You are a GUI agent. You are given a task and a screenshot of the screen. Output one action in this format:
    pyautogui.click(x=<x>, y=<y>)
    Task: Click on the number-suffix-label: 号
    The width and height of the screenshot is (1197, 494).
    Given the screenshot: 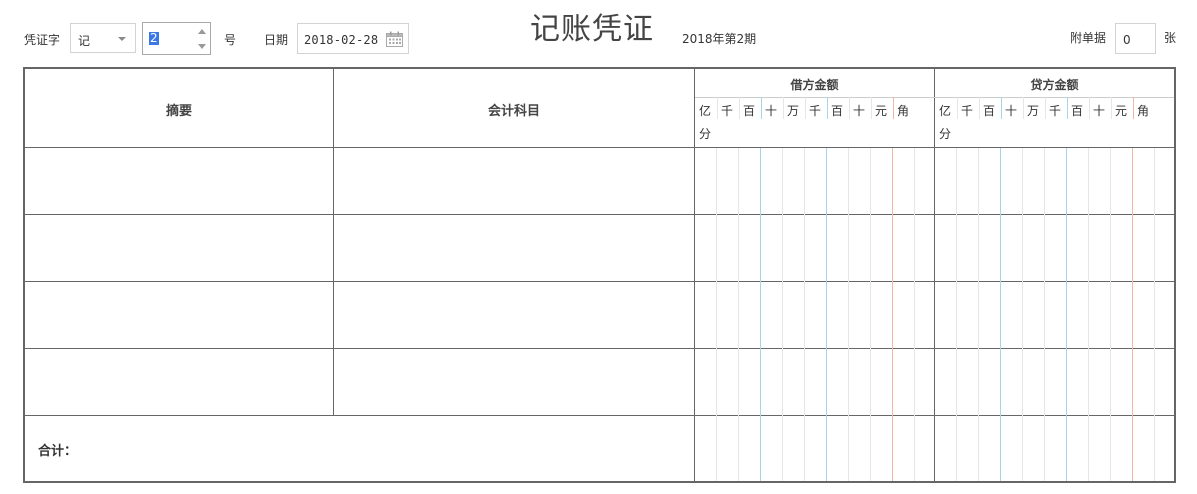 What is the action you would take?
    pyautogui.click(x=230, y=40)
    